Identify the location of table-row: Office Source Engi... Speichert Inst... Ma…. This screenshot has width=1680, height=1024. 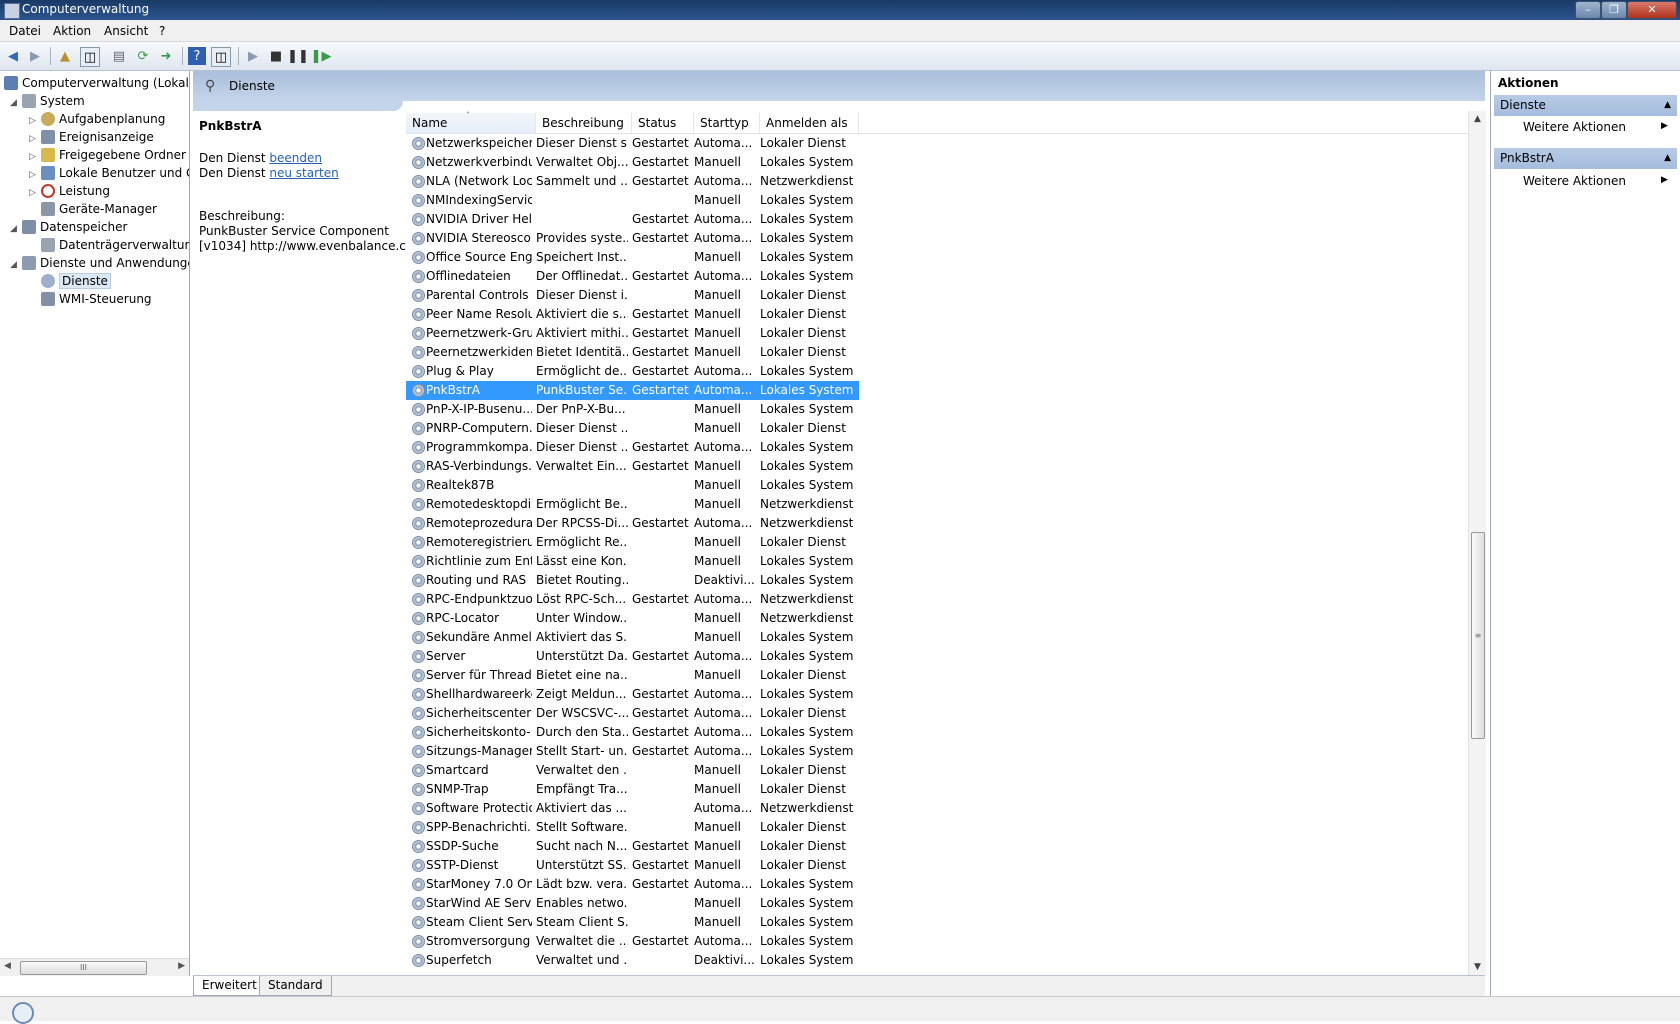
(632, 257).